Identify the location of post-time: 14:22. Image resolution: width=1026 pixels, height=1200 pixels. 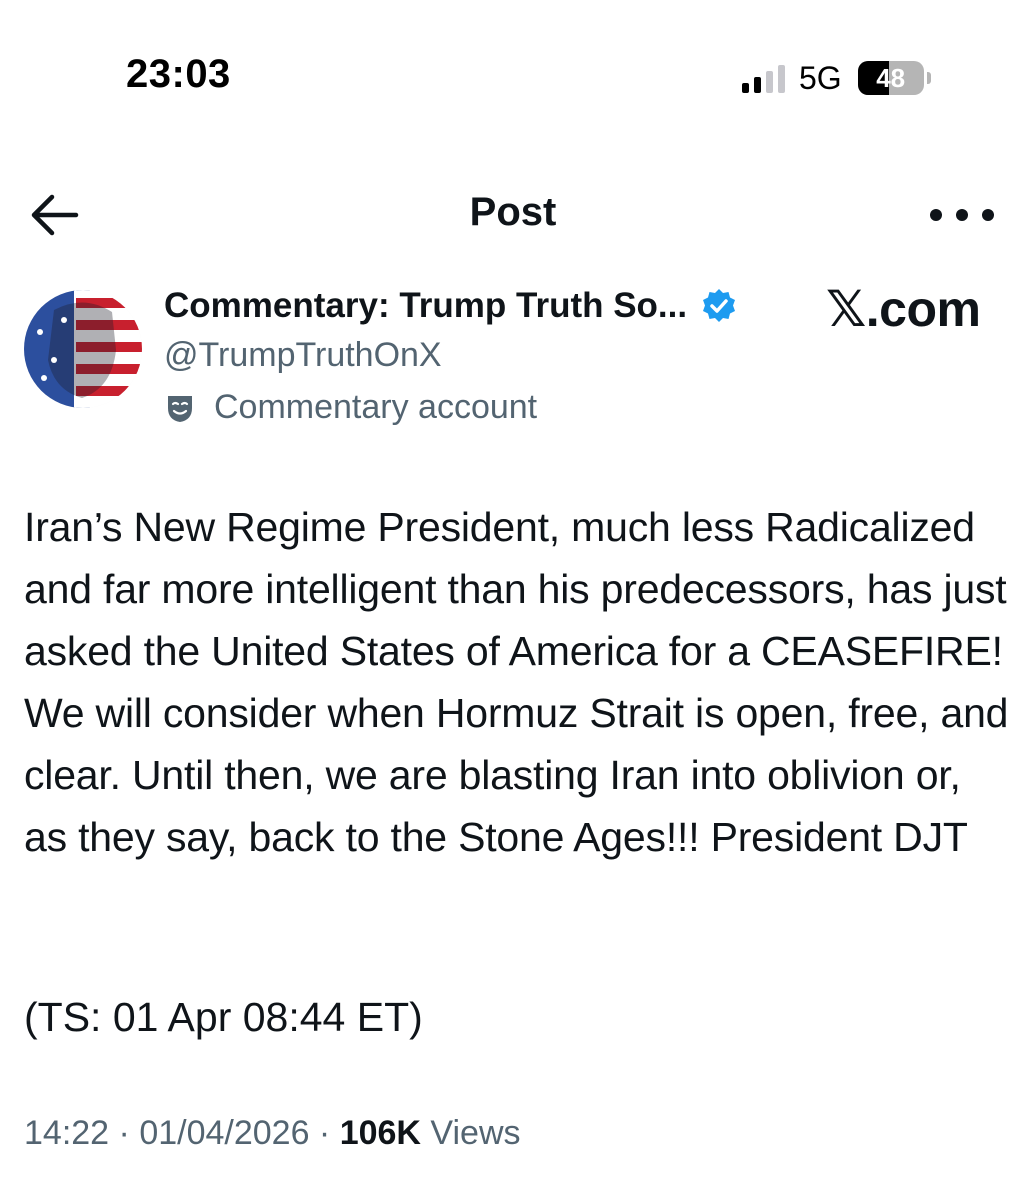
(66, 1133).